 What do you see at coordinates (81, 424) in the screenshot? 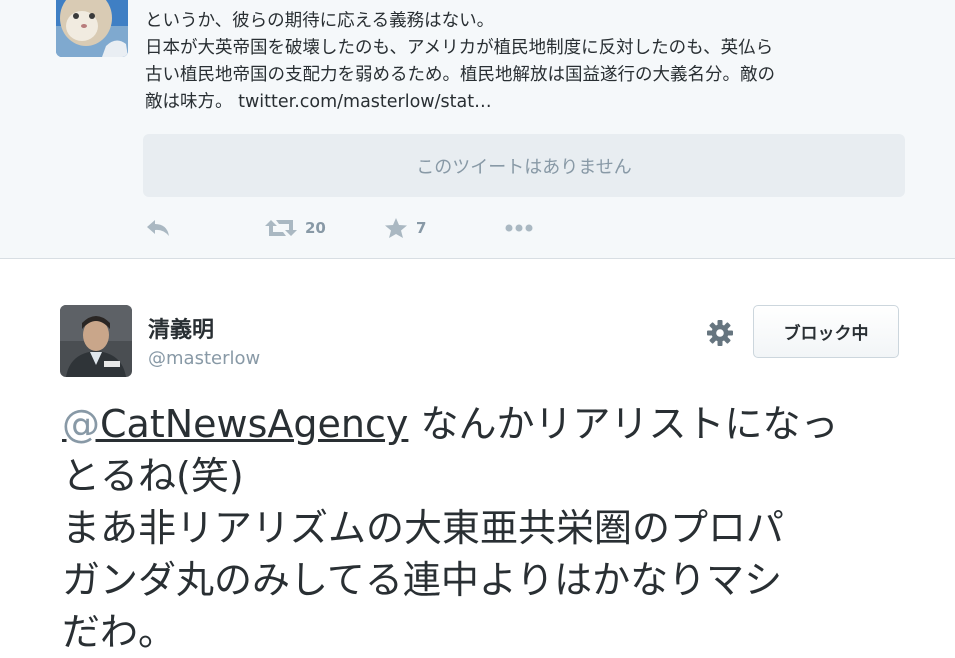
I see `mention-at: @` at bounding box center [81, 424].